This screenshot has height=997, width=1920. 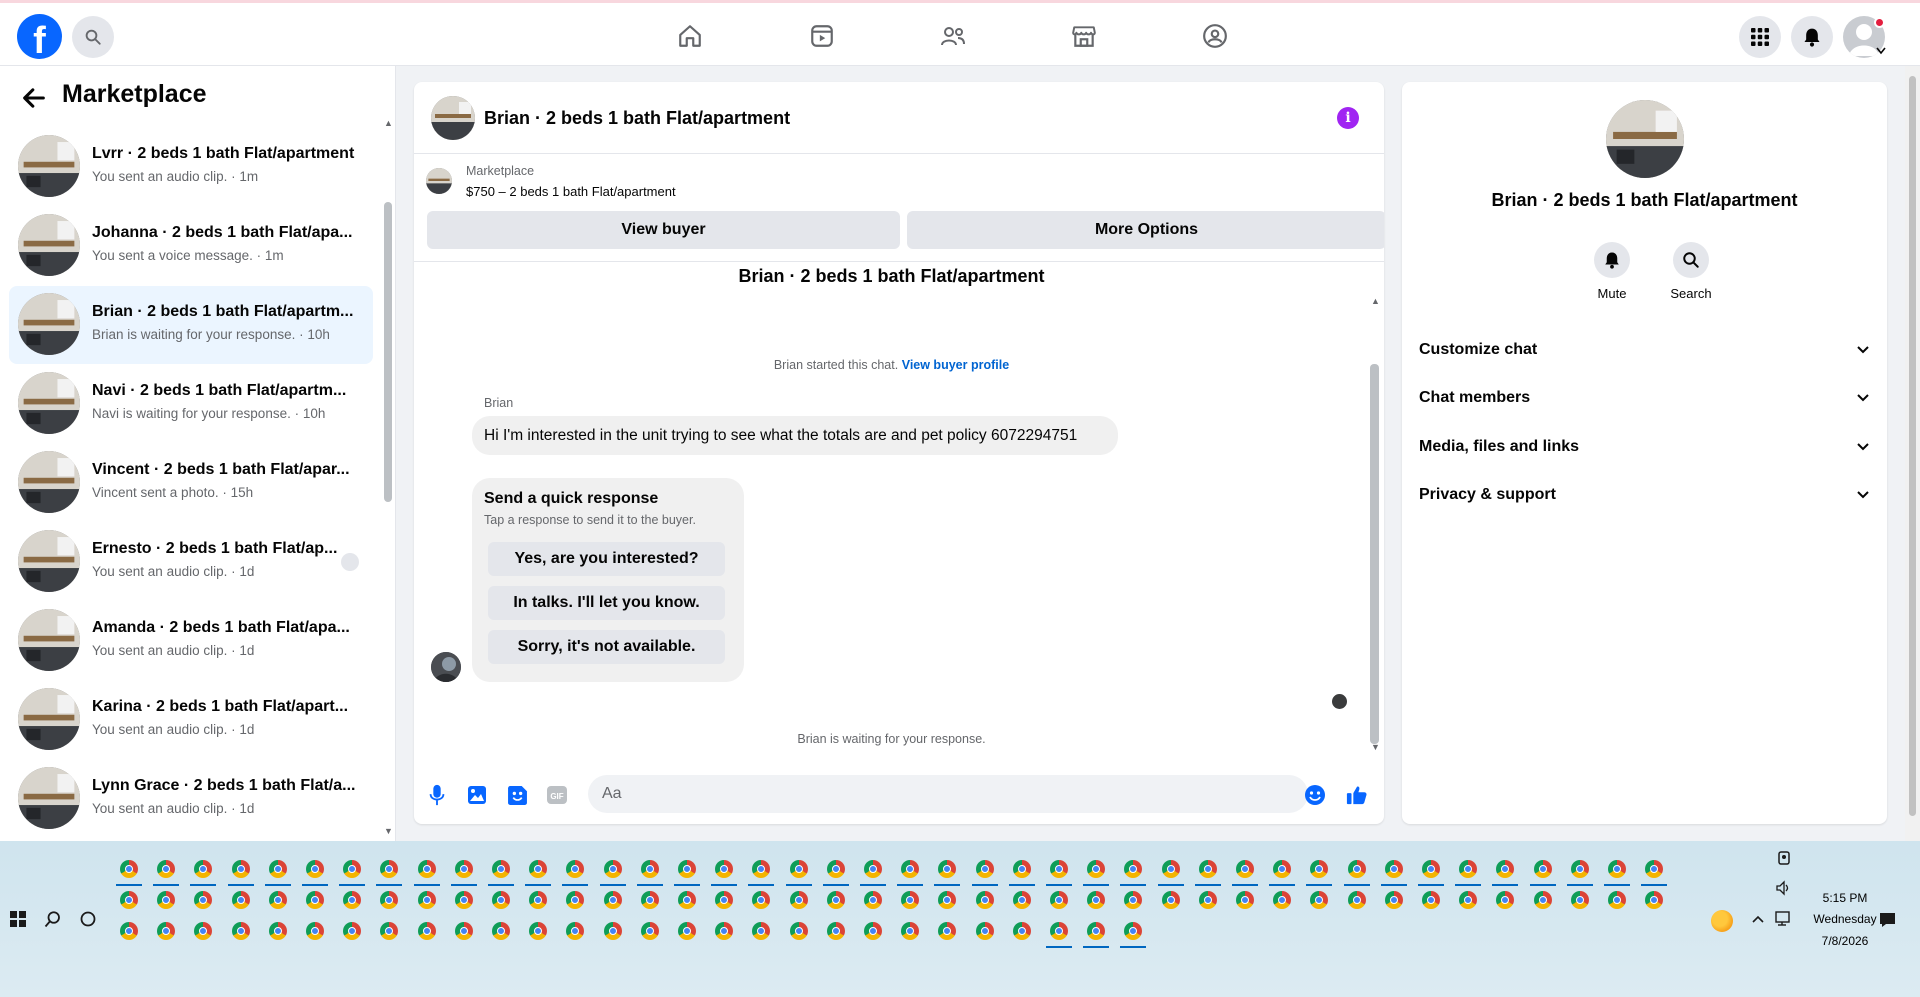 I want to click on buyer-avatar, so click(x=446, y=667).